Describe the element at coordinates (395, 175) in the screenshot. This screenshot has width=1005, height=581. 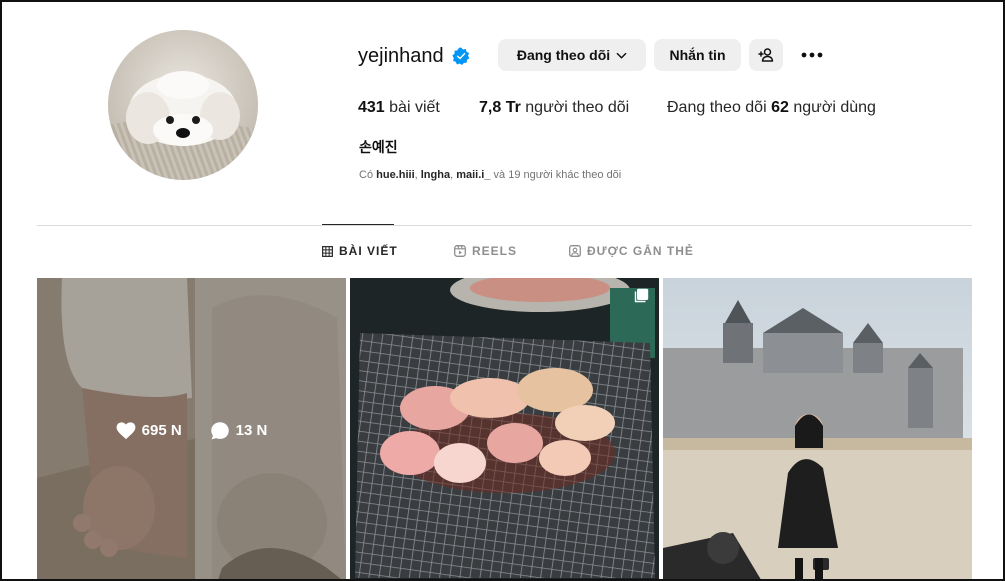
I see `followed-by-user: hue.hiii` at that location.